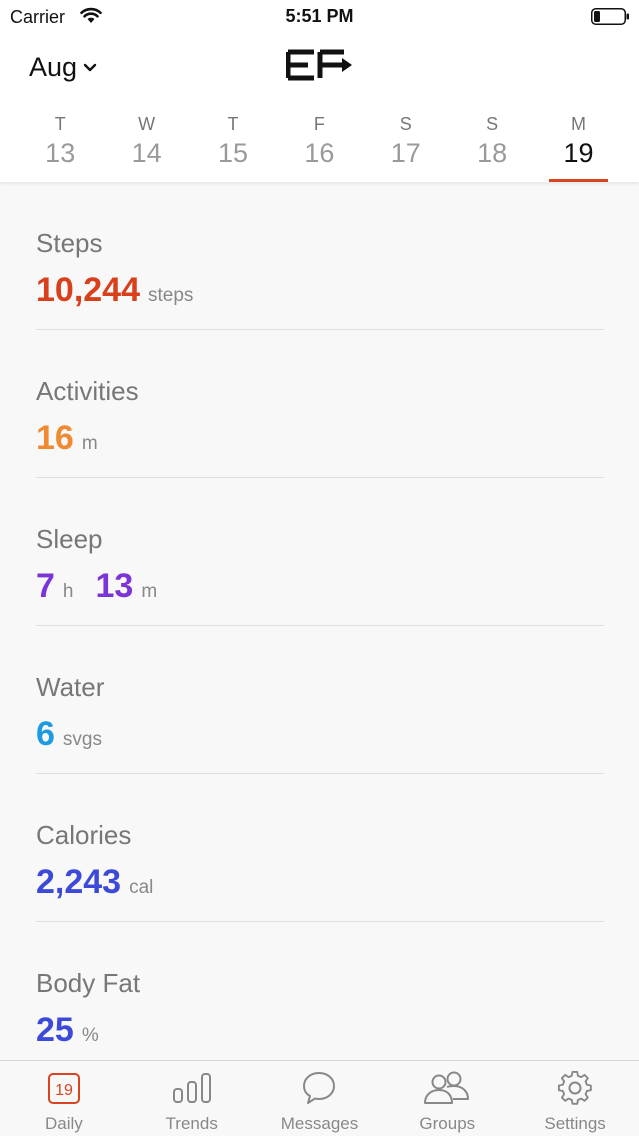  Describe the element at coordinates (69, 539) in the screenshot. I see `sleep-title: Sleep` at that location.